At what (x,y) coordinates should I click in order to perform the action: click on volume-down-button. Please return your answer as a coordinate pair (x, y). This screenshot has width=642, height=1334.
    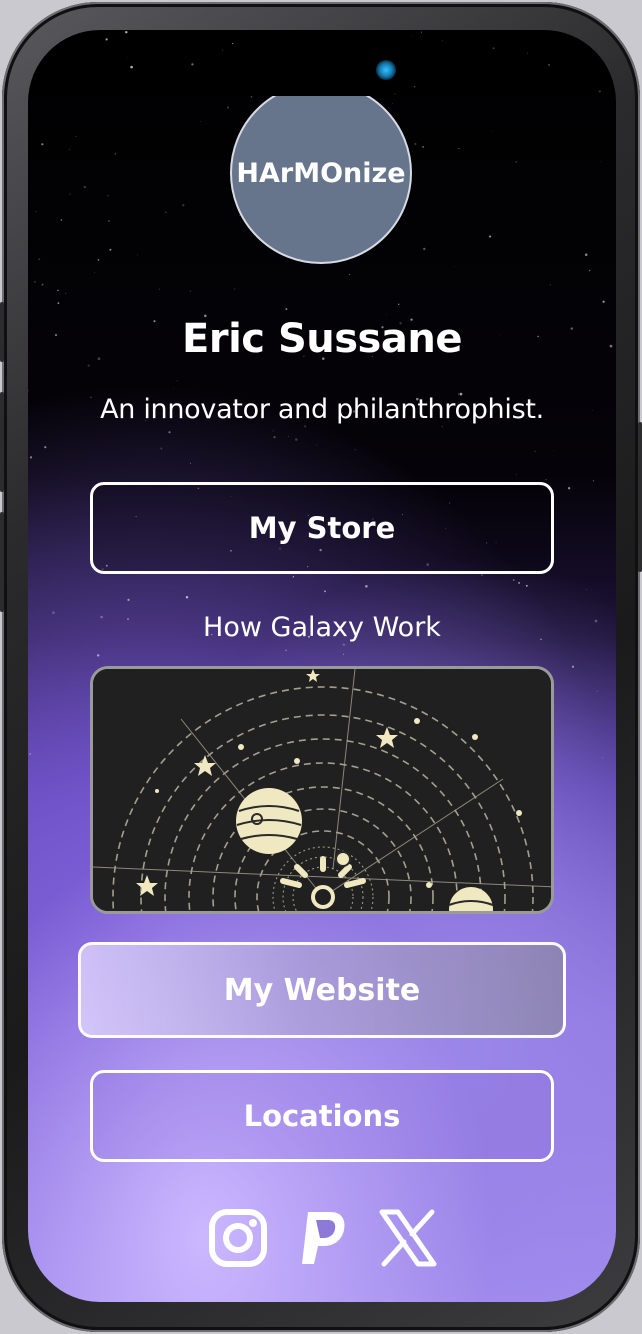
    Looking at the image, I should click on (2, 562).